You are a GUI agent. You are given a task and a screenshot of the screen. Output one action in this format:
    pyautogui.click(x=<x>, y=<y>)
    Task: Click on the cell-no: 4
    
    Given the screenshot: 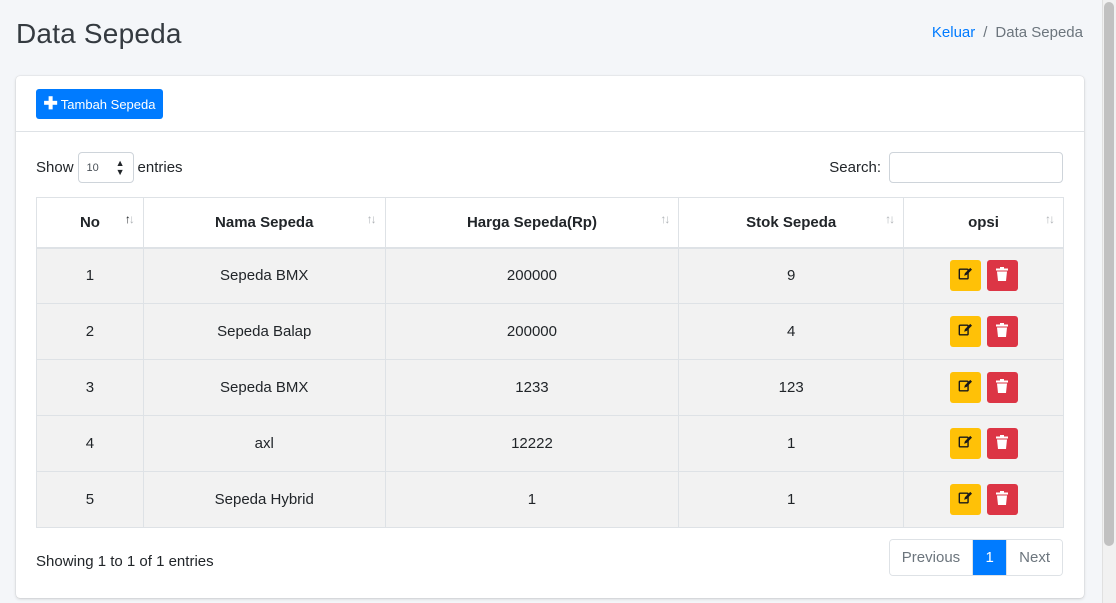 What is the action you would take?
    pyautogui.click(x=90, y=443)
    